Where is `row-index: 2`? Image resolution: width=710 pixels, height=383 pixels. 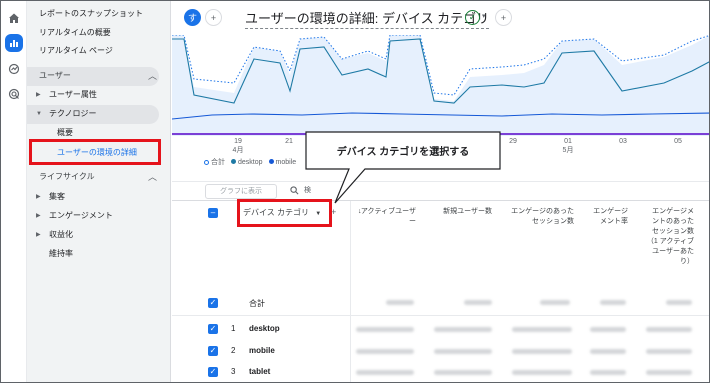
row-index: 2 is located at coordinates (233, 350).